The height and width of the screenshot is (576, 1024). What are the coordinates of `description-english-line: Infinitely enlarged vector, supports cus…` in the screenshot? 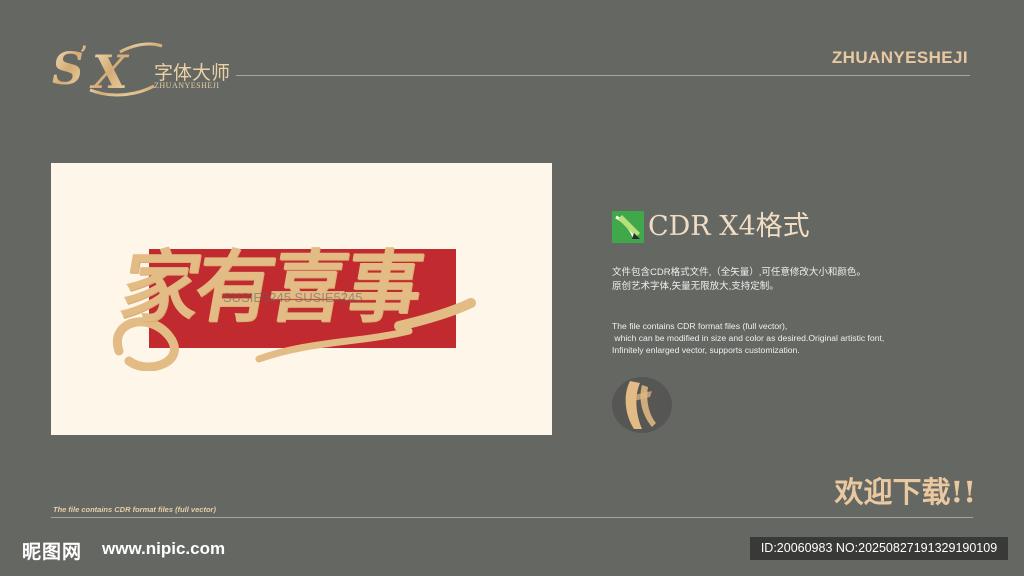 It's located at (706, 350).